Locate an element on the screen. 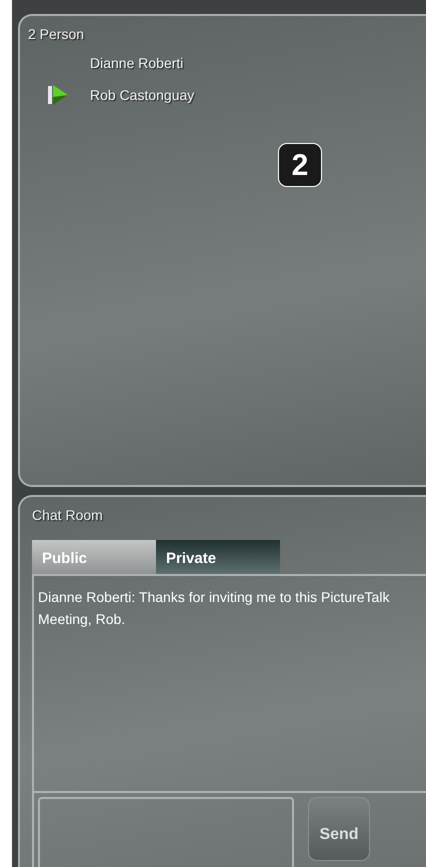 Image resolution: width=426 pixels, height=867 pixels. send-button: Send is located at coordinates (339, 829).